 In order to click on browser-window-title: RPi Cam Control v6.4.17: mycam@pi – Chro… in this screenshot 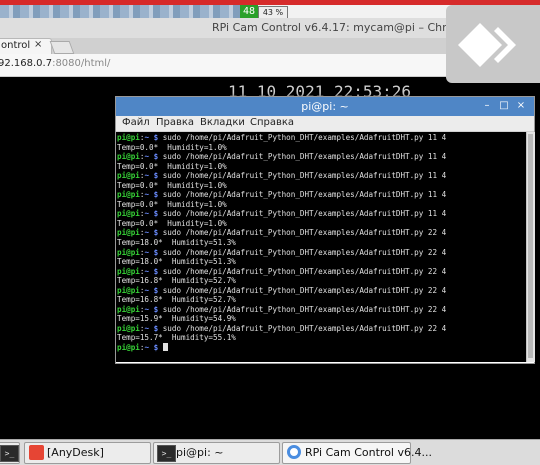, I will do `click(348, 27)`.